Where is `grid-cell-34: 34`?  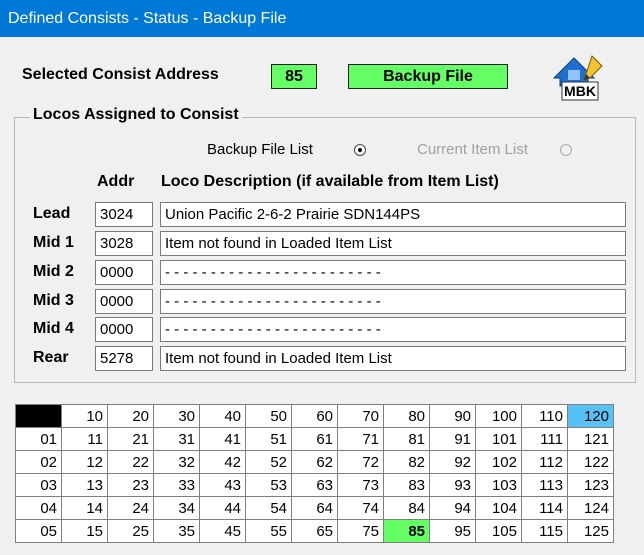
grid-cell-34: 34 is located at coordinates (176, 508).